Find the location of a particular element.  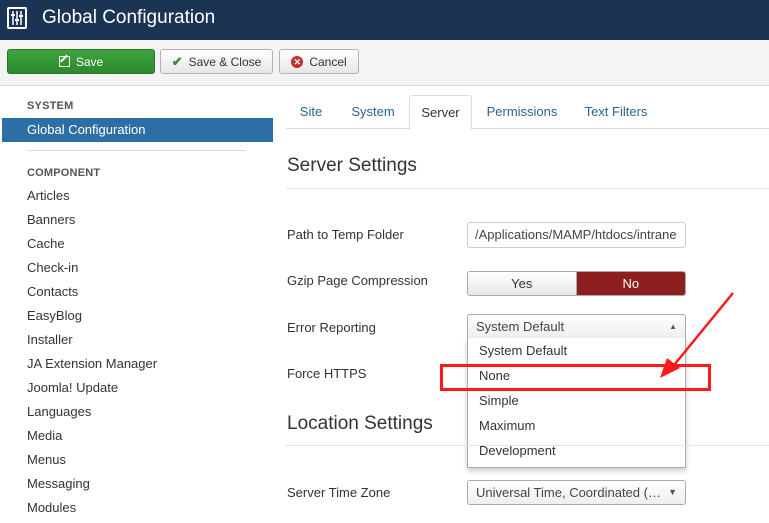

annotation-arrow-icon is located at coordinates (697, 335).